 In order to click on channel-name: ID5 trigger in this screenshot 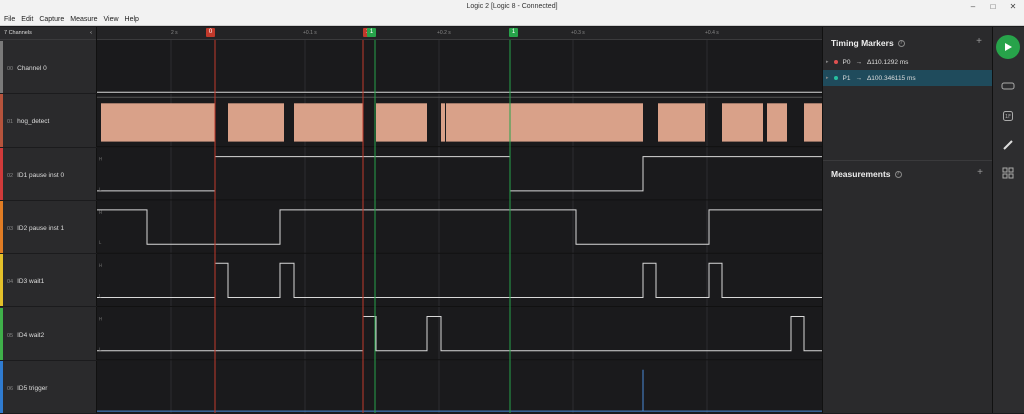, I will do `click(32, 388)`.